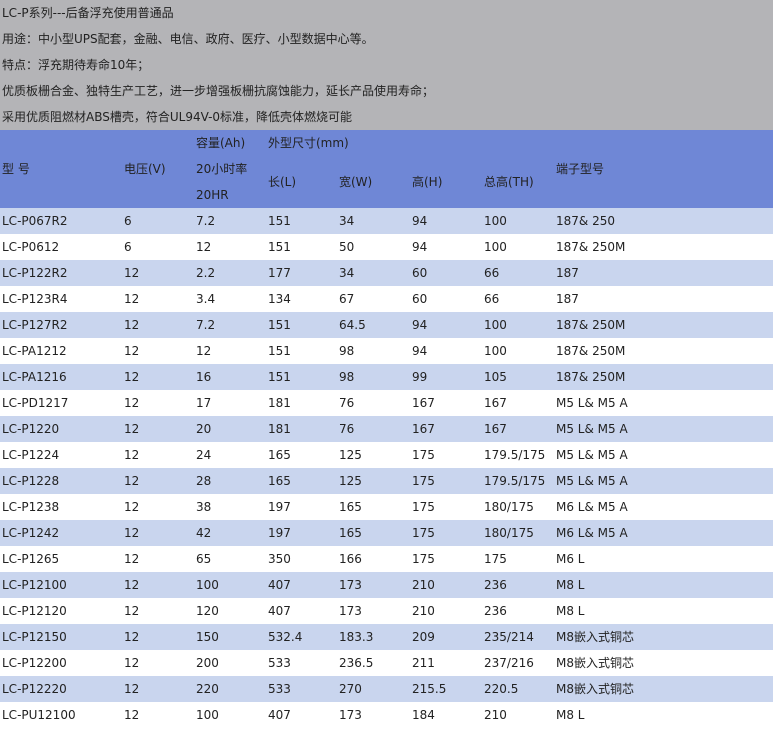 The image size is (773, 741). Describe the element at coordinates (386, 325) in the screenshot. I see `table-row: LC-P127R2 12 7.2 151 64.5 94 100 187& 250M` at that location.